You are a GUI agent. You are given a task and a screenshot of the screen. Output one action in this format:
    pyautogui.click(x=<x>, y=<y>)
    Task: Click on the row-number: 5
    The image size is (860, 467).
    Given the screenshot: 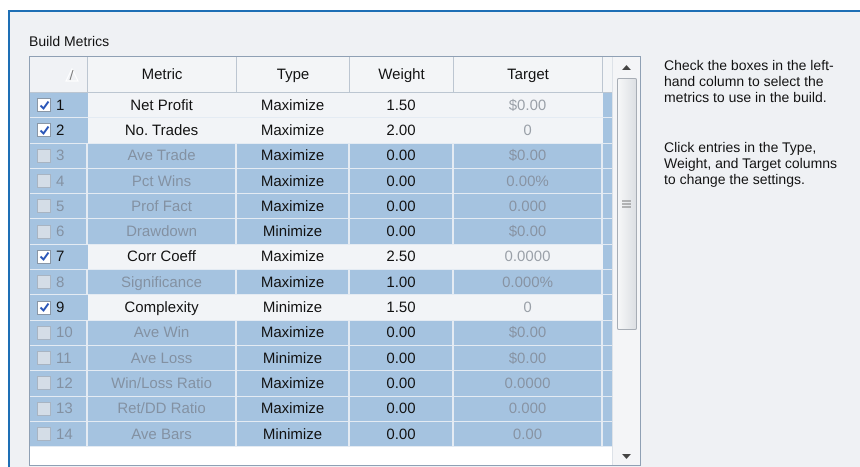 What is the action you would take?
    pyautogui.click(x=60, y=206)
    